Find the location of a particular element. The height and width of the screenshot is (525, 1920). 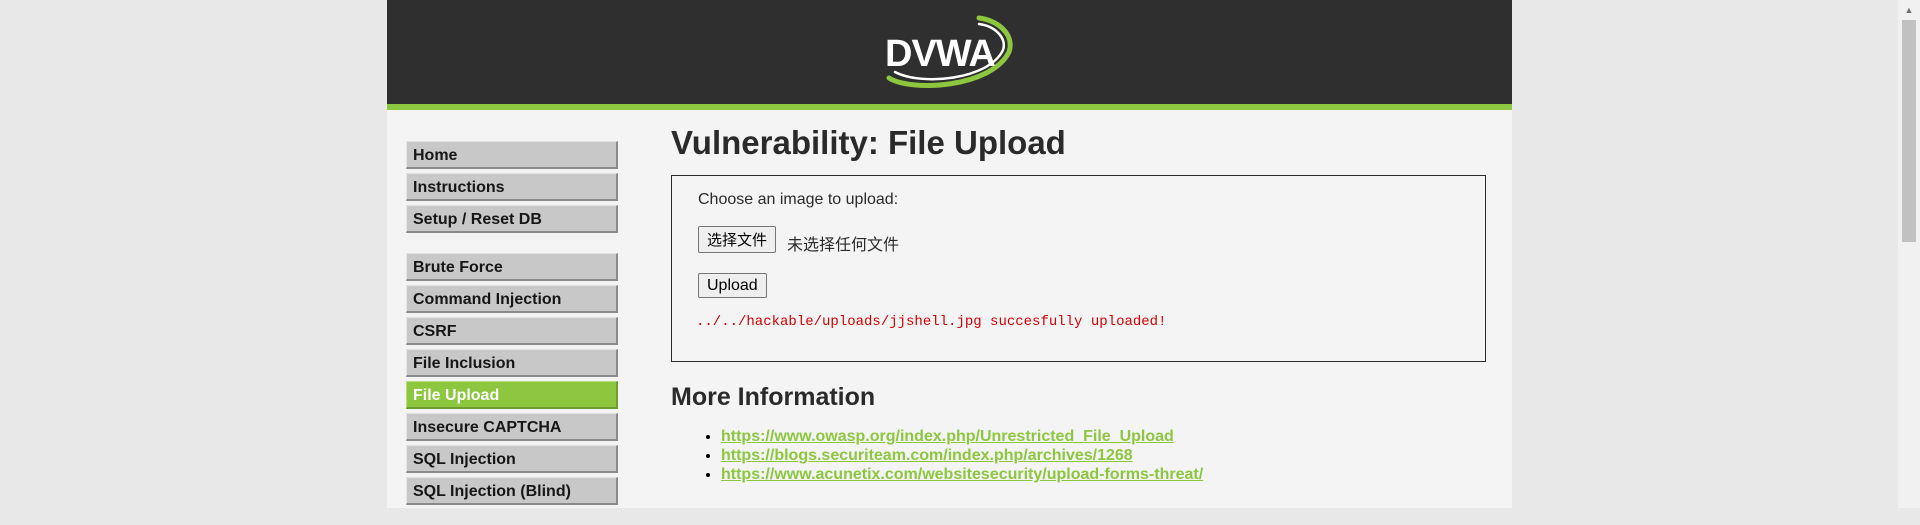

choose-file-button: 选择文件 is located at coordinates (737, 239).